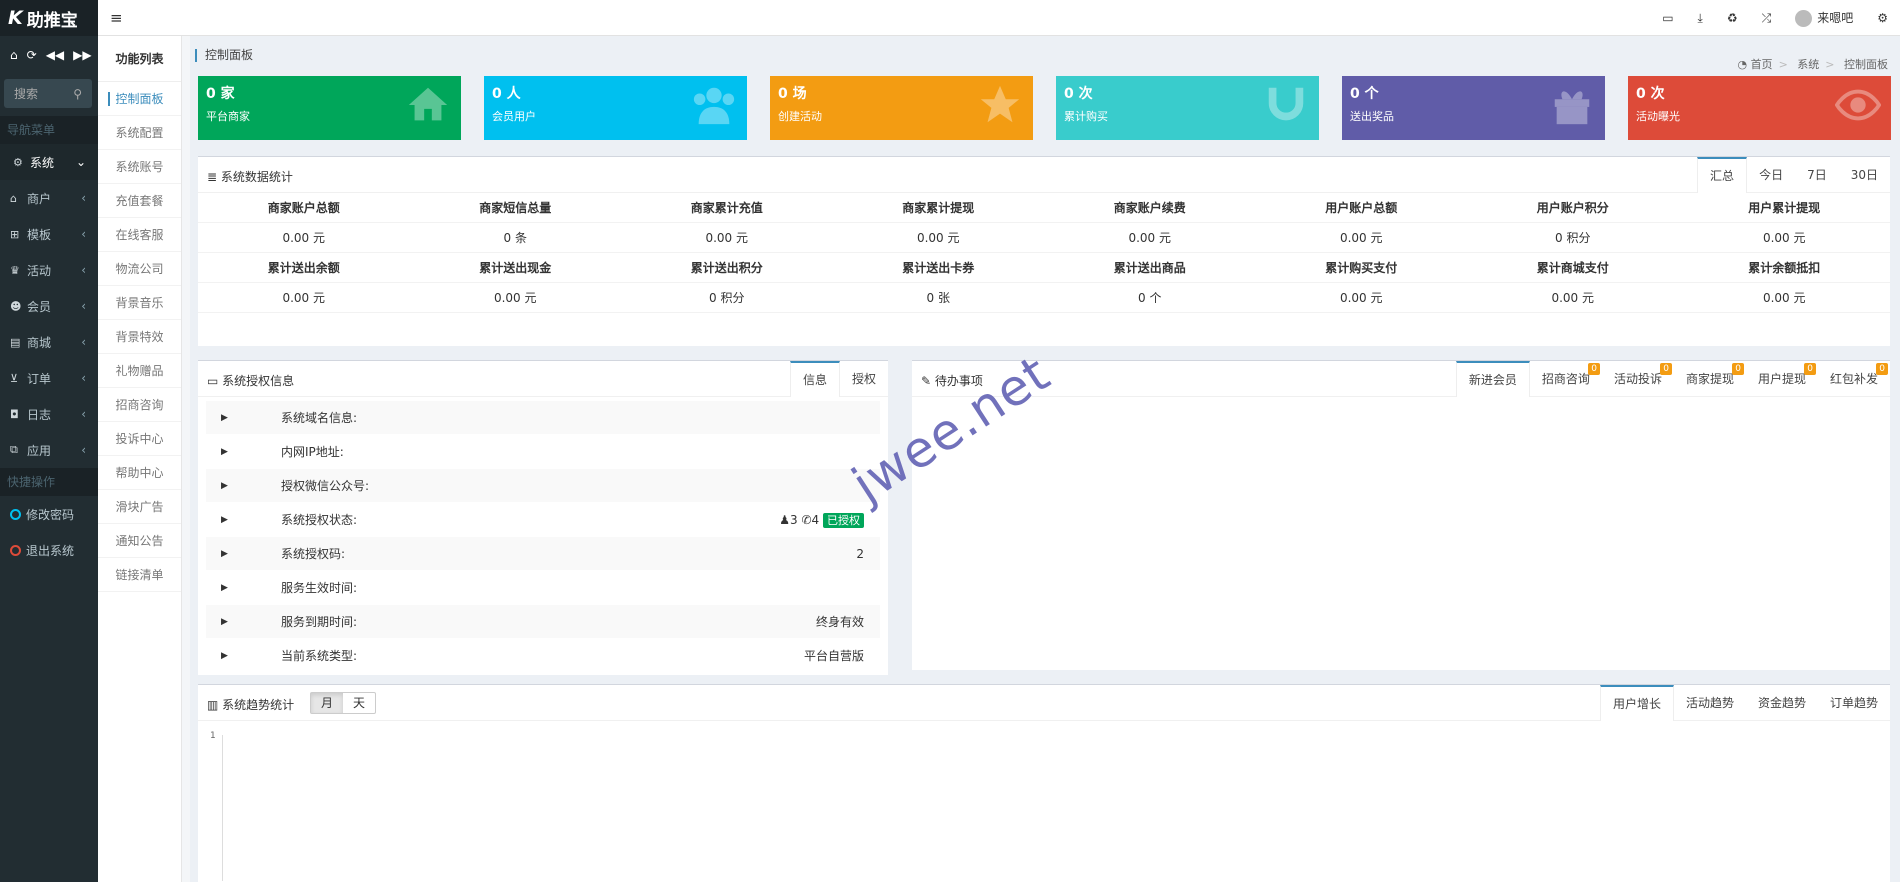 Image resolution: width=1900 pixels, height=882 pixels. Describe the element at coordinates (615, 108) in the screenshot. I see `stat-card: 0 人会员用户` at that location.